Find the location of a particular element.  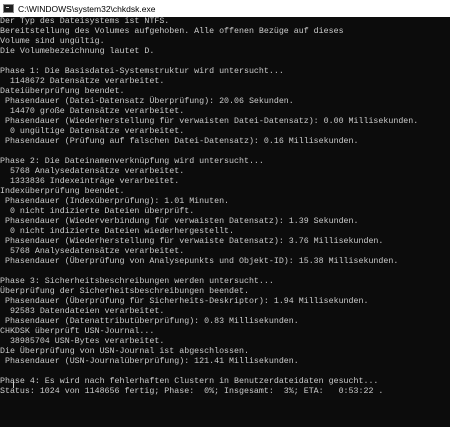

console-line: Volume sind ungültig. is located at coordinates (52, 41).